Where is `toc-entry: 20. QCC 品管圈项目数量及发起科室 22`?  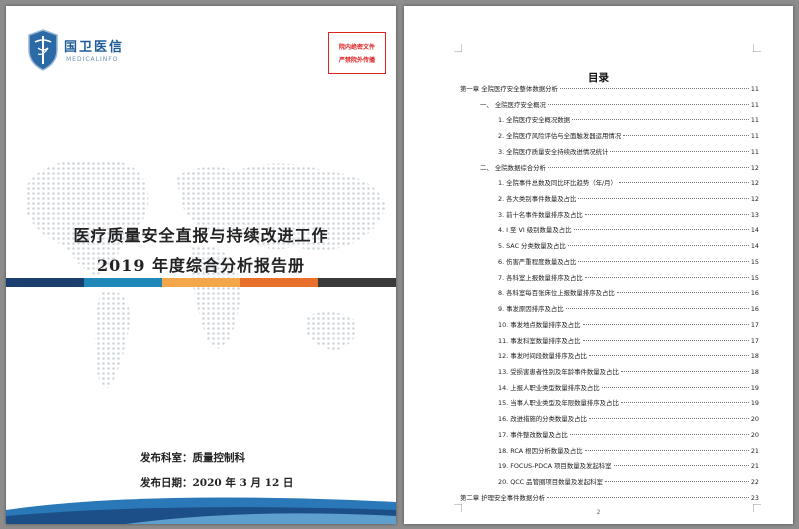
toc-entry: 20. QCC 品管圈项目数量及发起科室 22 is located at coordinates (609, 483).